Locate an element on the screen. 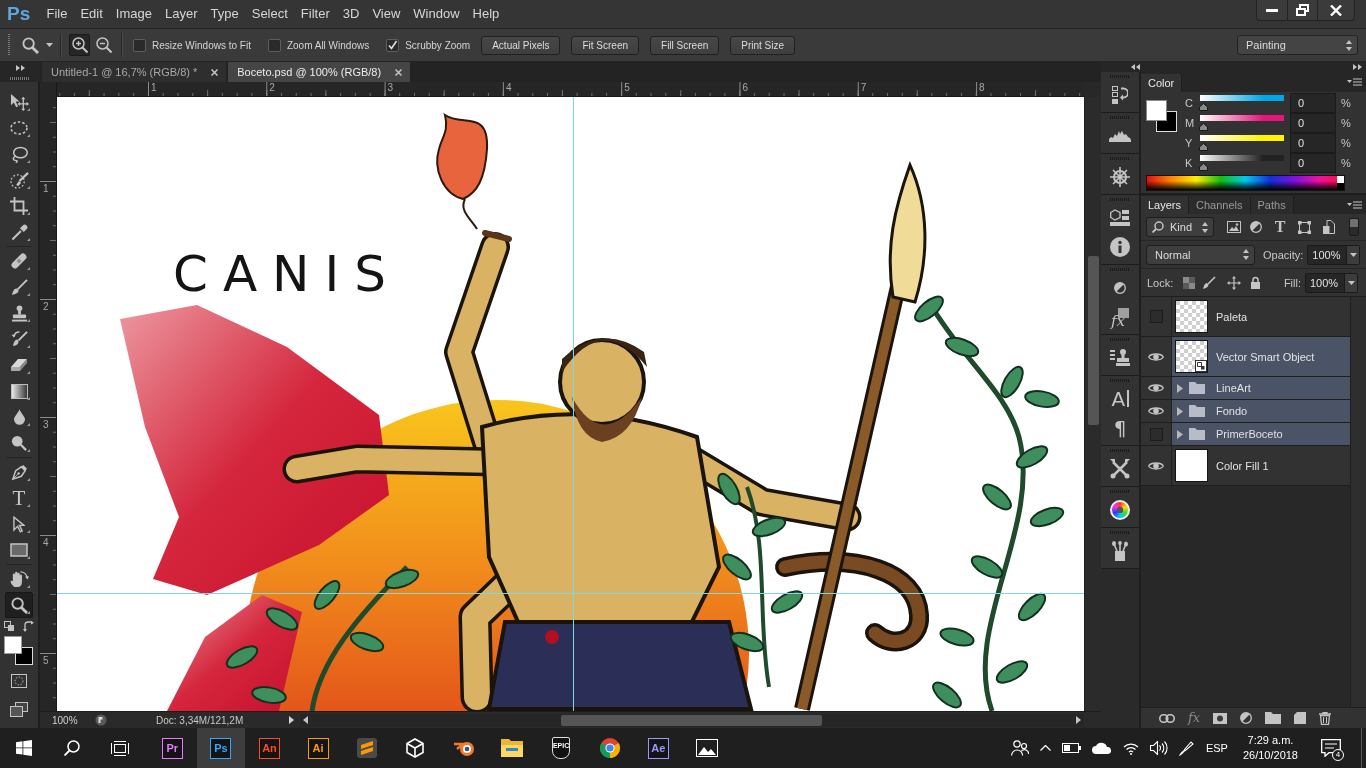  cloud-icon is located at coordinates (1101, 748).